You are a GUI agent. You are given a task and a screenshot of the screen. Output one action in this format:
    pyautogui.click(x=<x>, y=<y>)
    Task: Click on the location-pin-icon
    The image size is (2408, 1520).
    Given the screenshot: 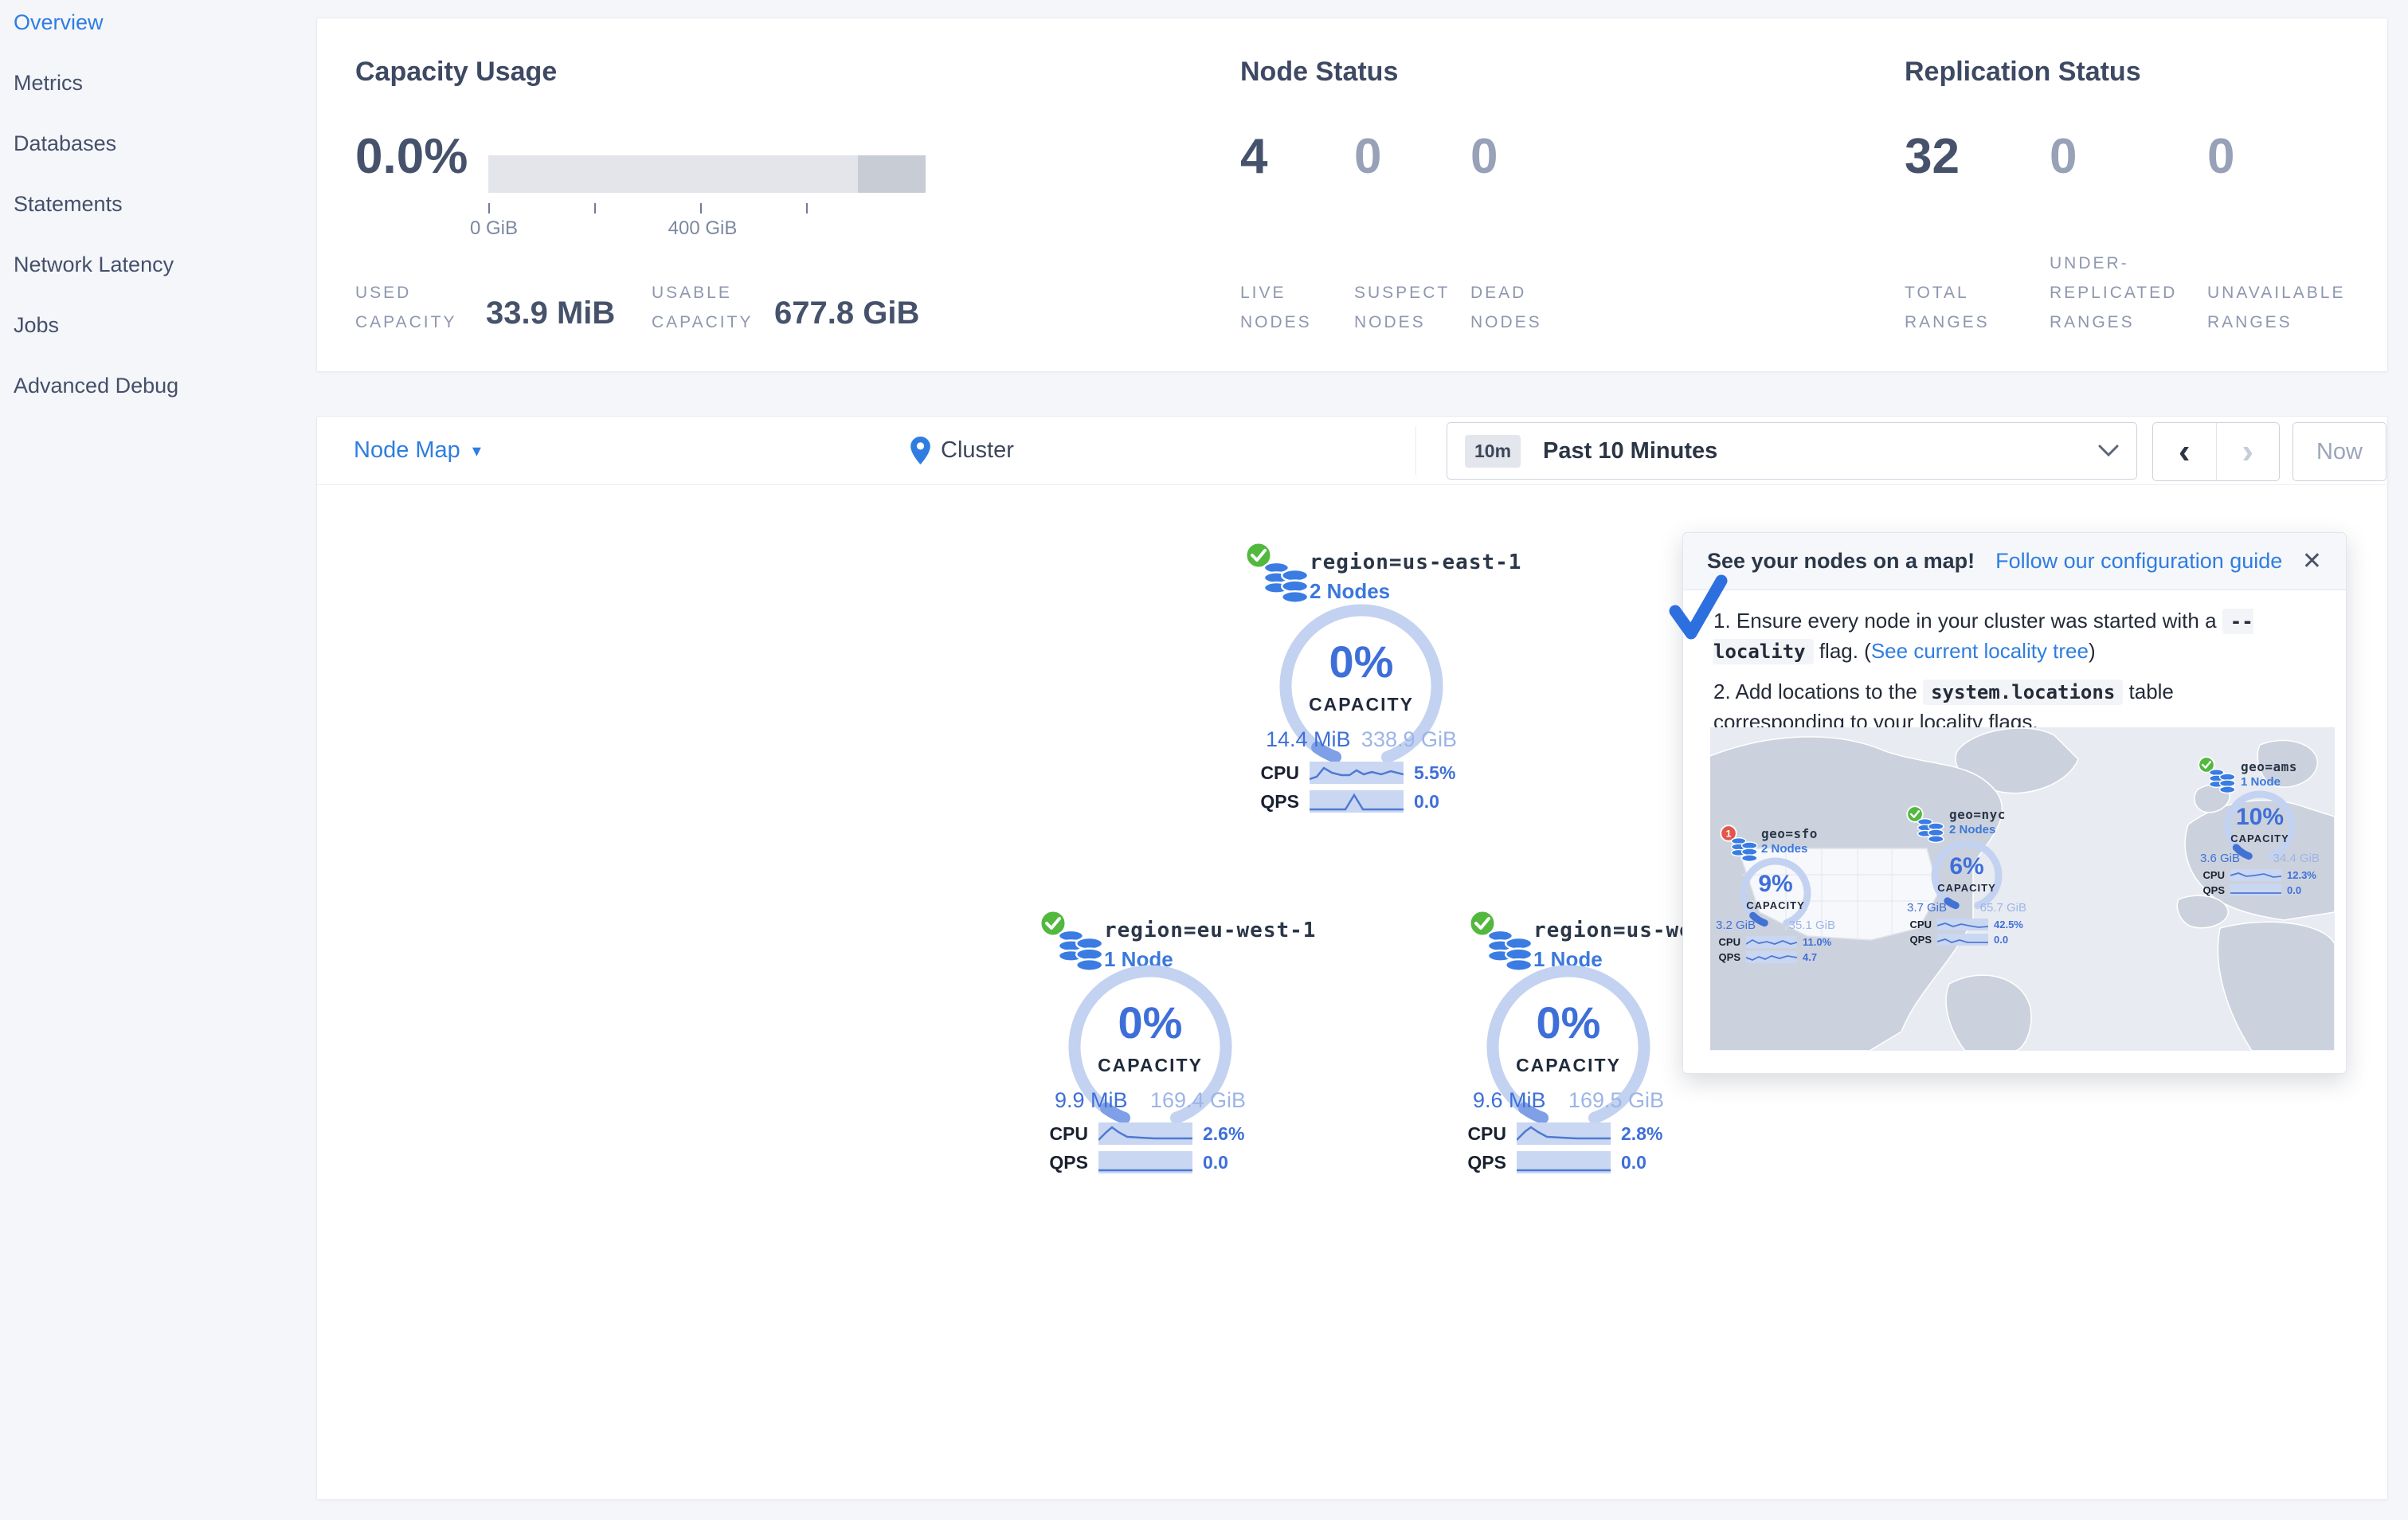 What is the action you would take?
    pyautogui.click(x=921, y=451)
    